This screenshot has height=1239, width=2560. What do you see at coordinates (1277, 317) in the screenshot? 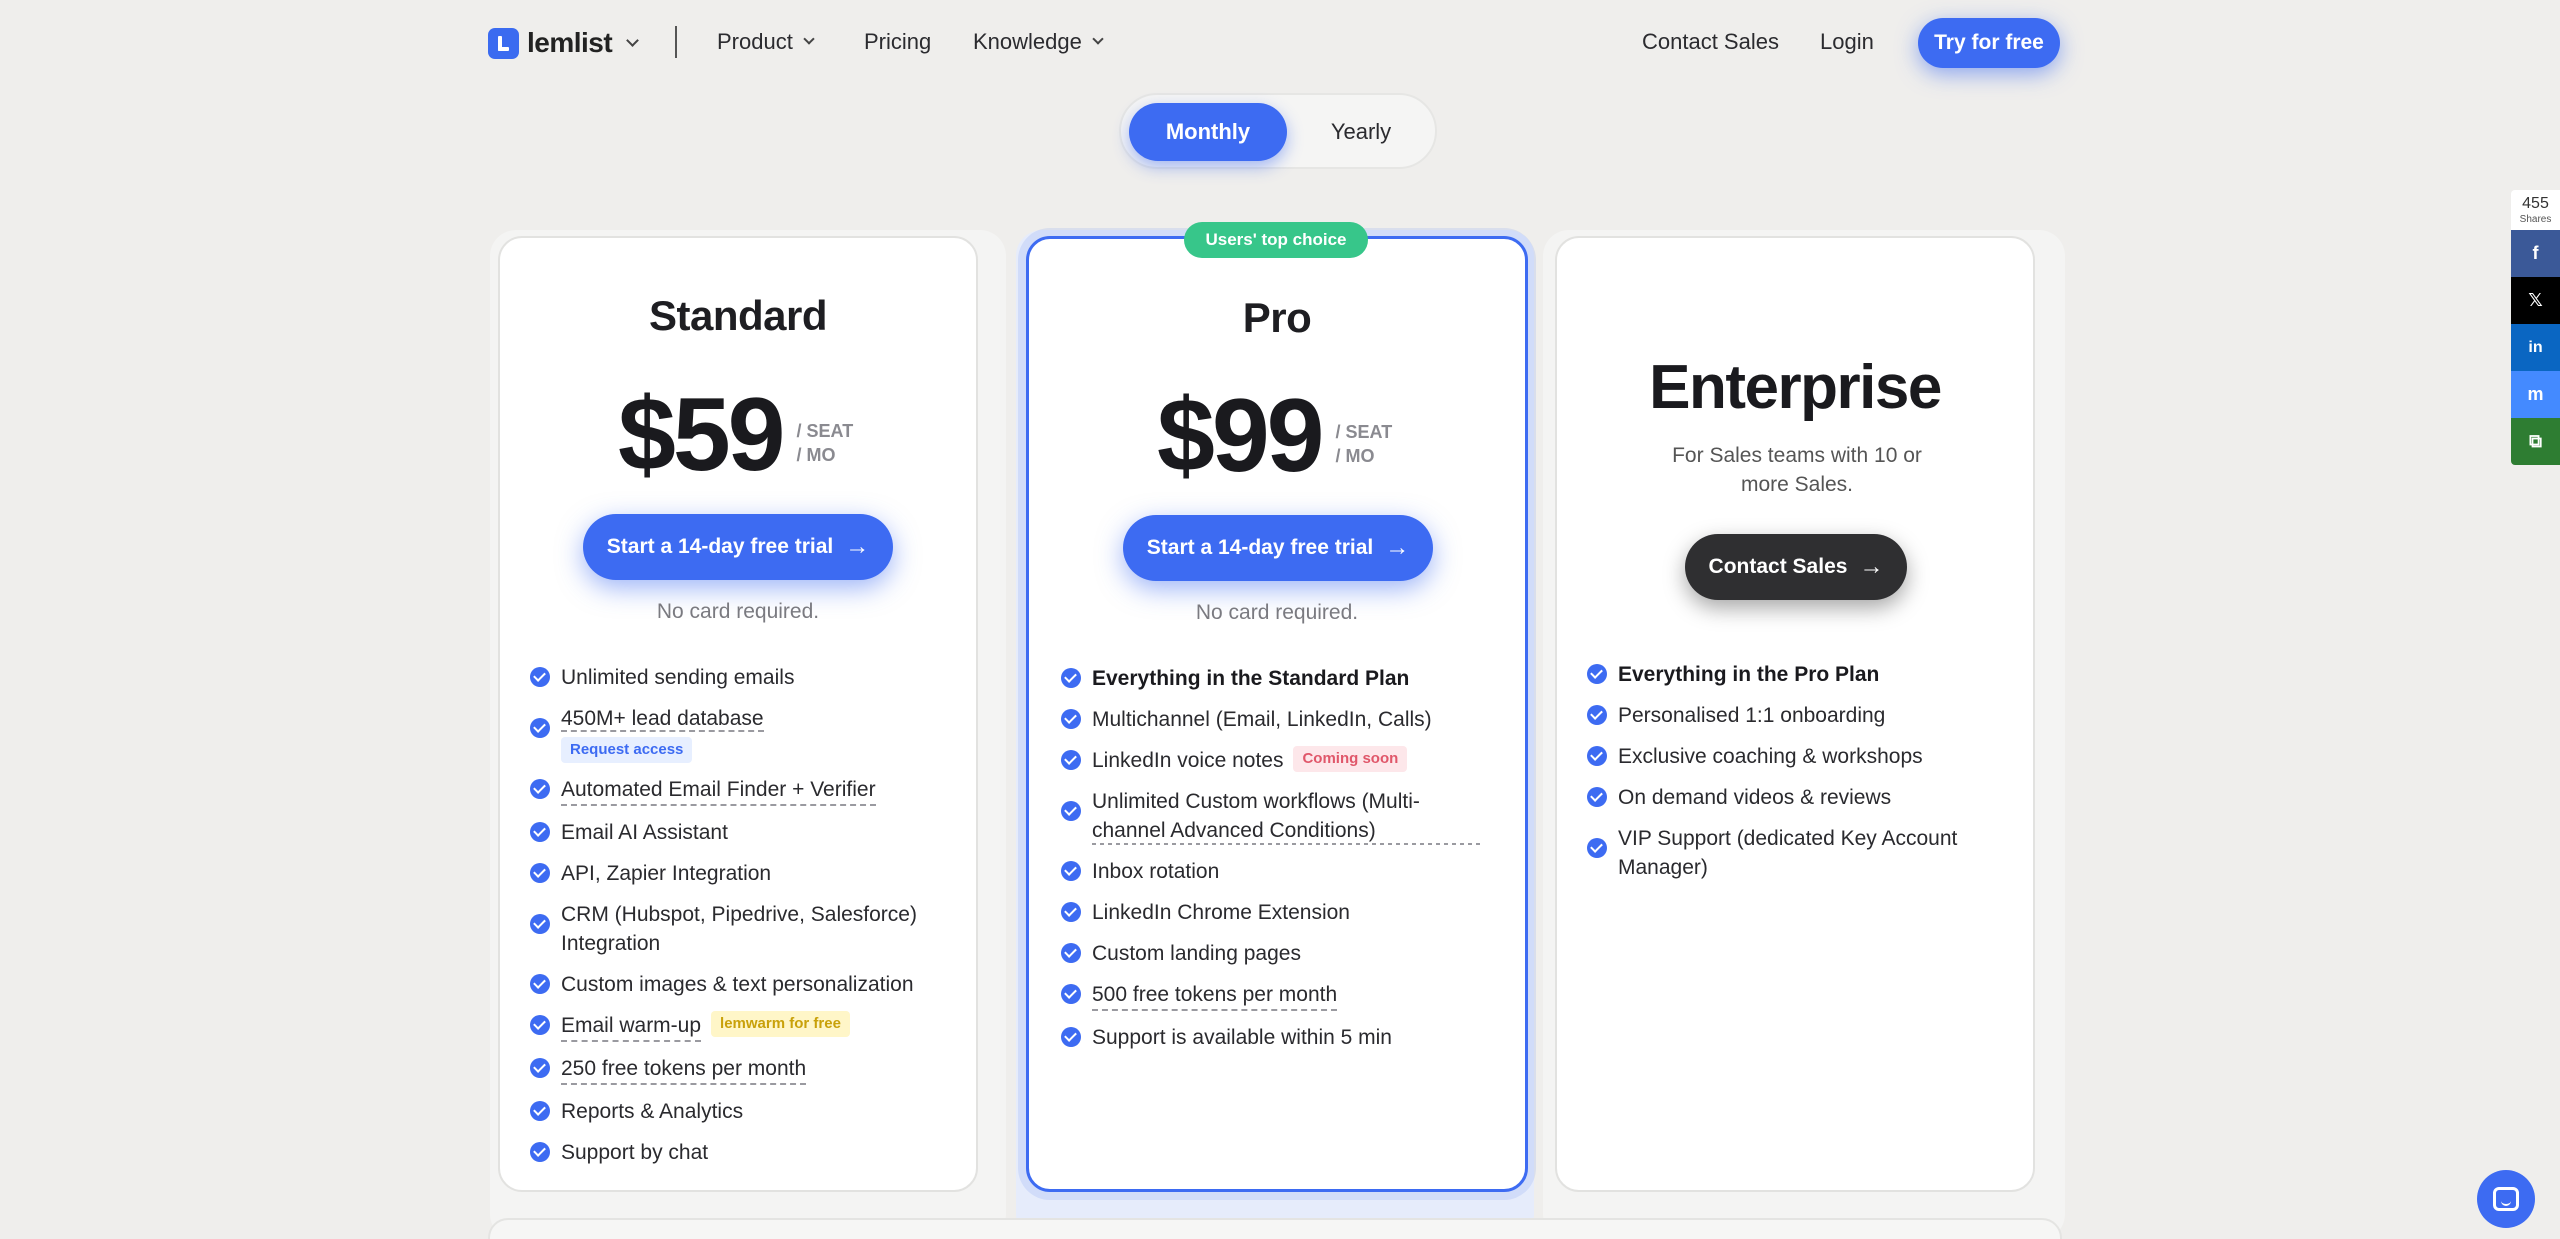
I see `plan-title: Pro` at bounding box center [1277, 317].